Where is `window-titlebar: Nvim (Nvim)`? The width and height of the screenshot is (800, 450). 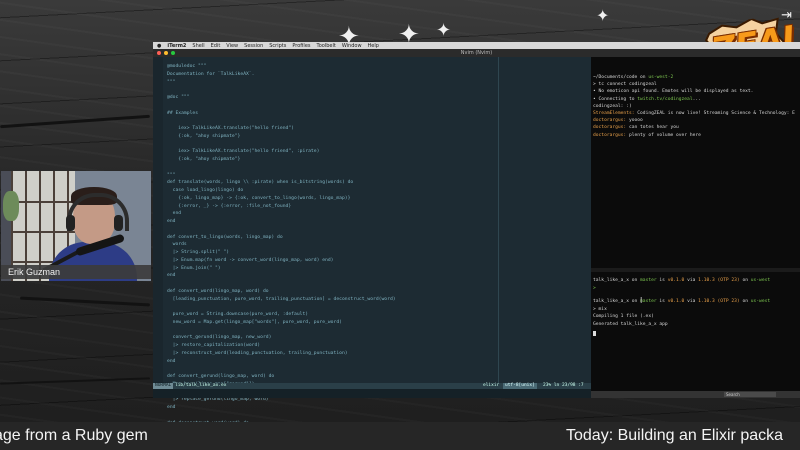
window-titlebar: Nvim (Nvim) is located at coordinates (476, 53).